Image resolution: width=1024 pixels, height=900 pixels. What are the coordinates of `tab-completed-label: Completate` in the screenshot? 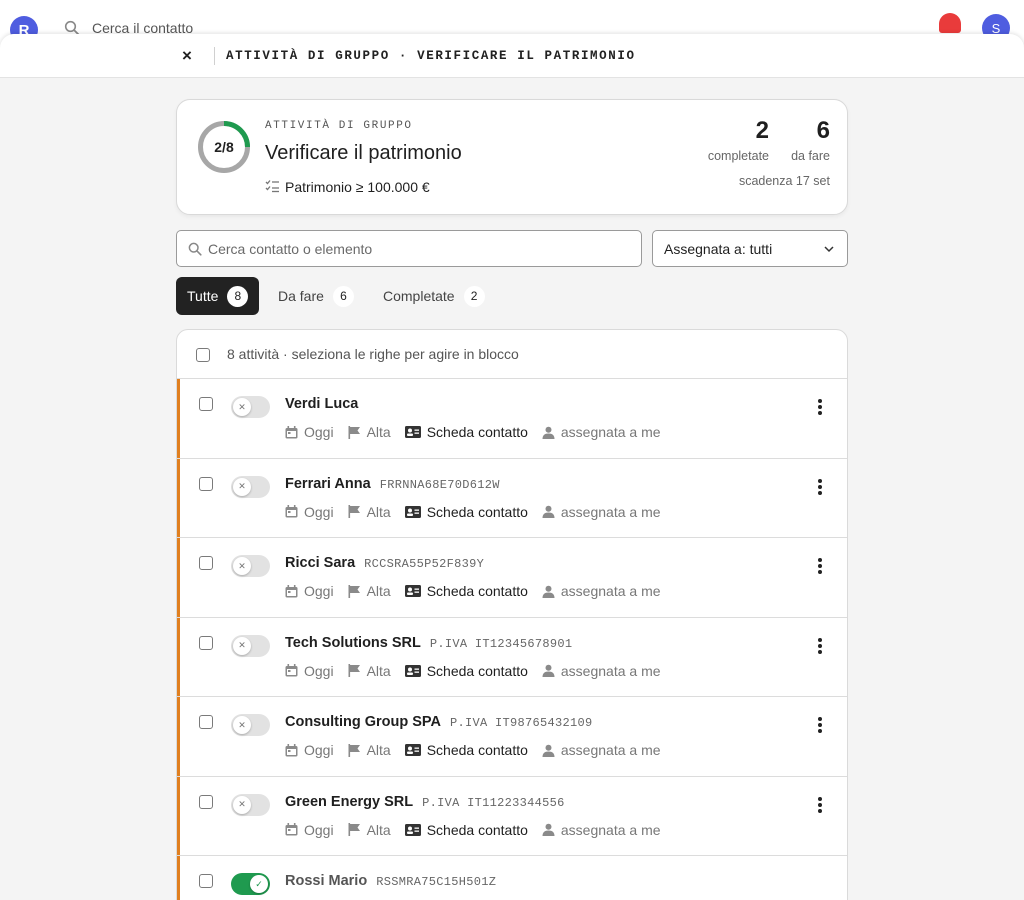 It's located at (419, 296).